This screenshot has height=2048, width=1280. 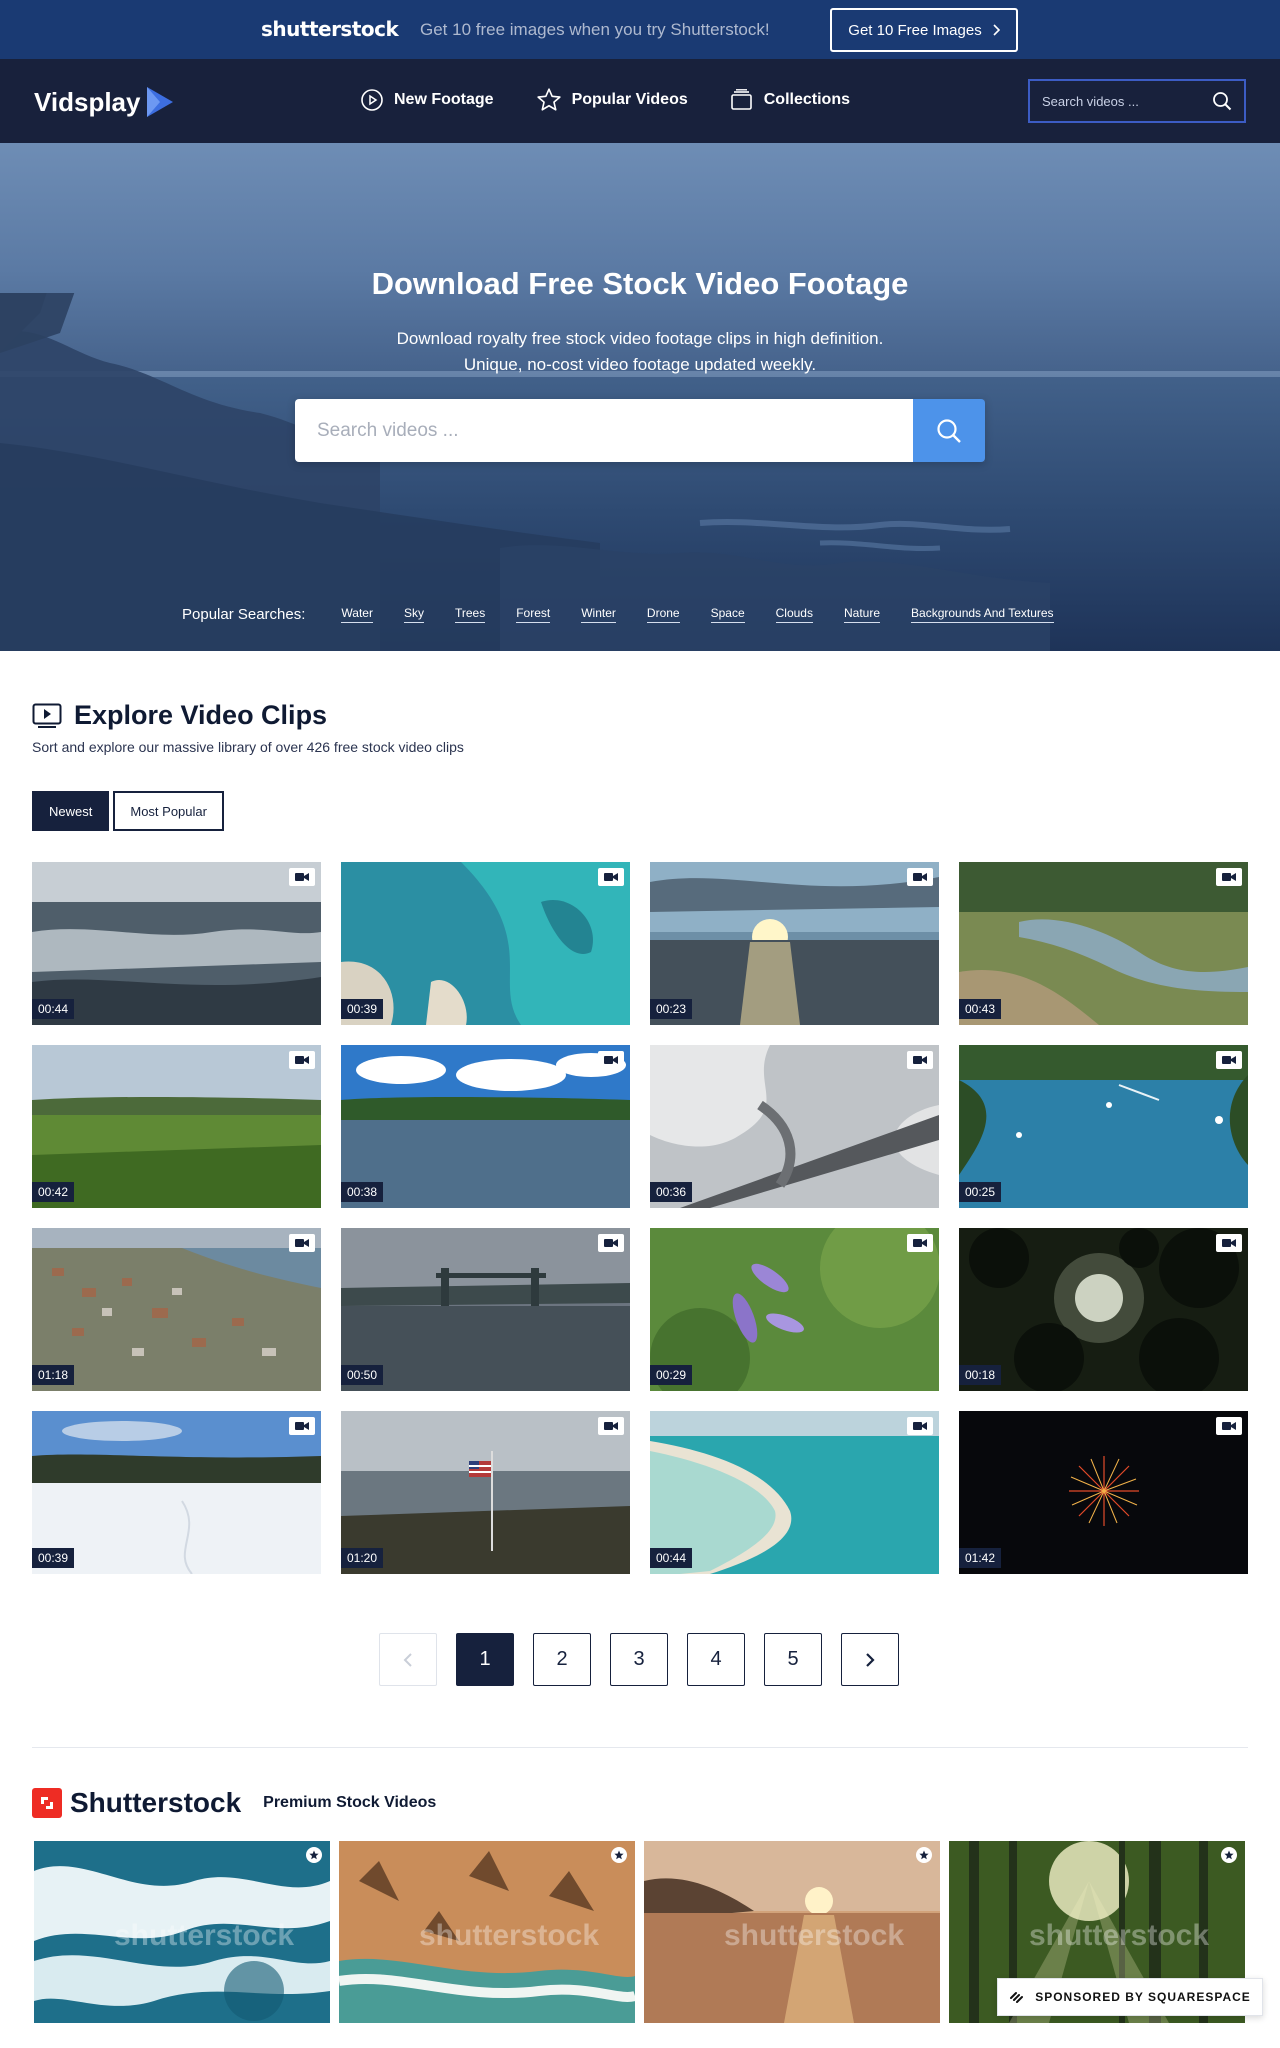 What do you see at coordinates (71, 811) in the screenshot?
I see `filter-newest-button: Newest` at bounding box center [71, 811].